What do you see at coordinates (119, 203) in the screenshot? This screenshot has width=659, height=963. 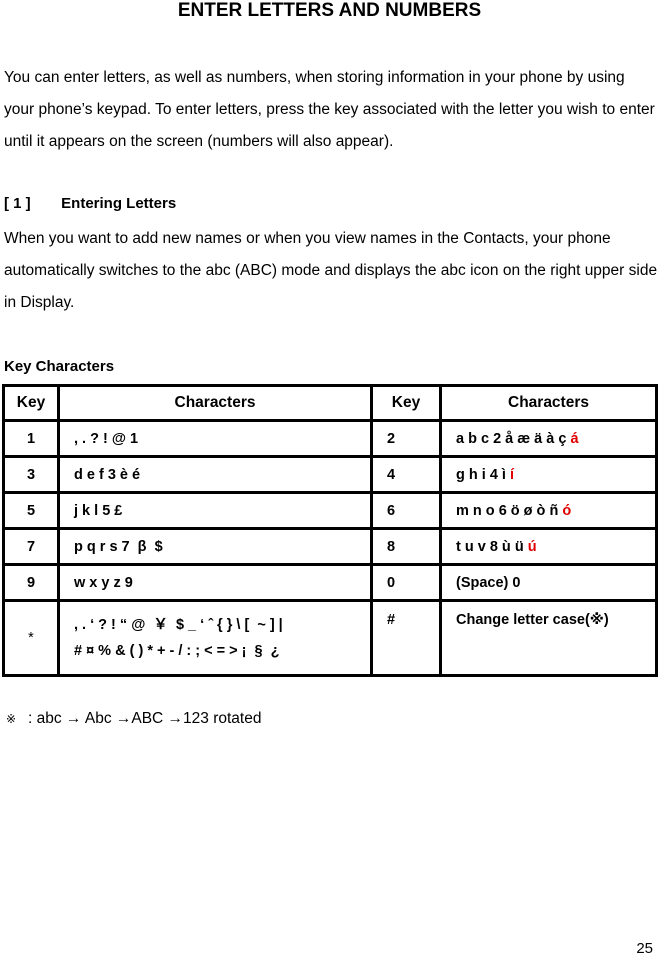 I see `section-title: Entering Letters` at bounding box center [119, 203].